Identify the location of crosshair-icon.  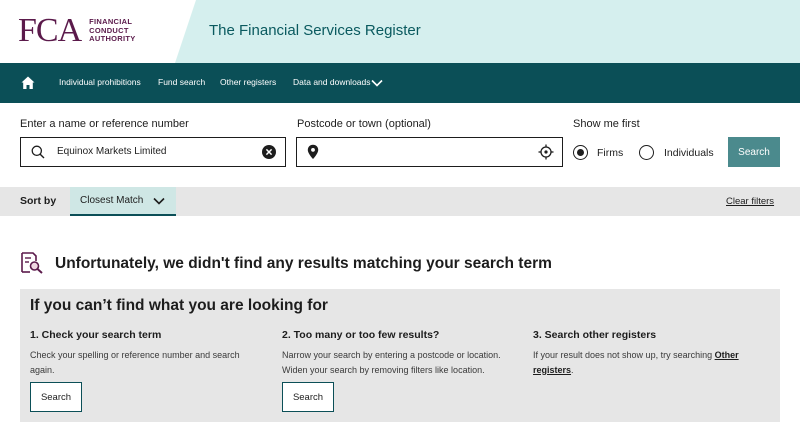
(546, 152).